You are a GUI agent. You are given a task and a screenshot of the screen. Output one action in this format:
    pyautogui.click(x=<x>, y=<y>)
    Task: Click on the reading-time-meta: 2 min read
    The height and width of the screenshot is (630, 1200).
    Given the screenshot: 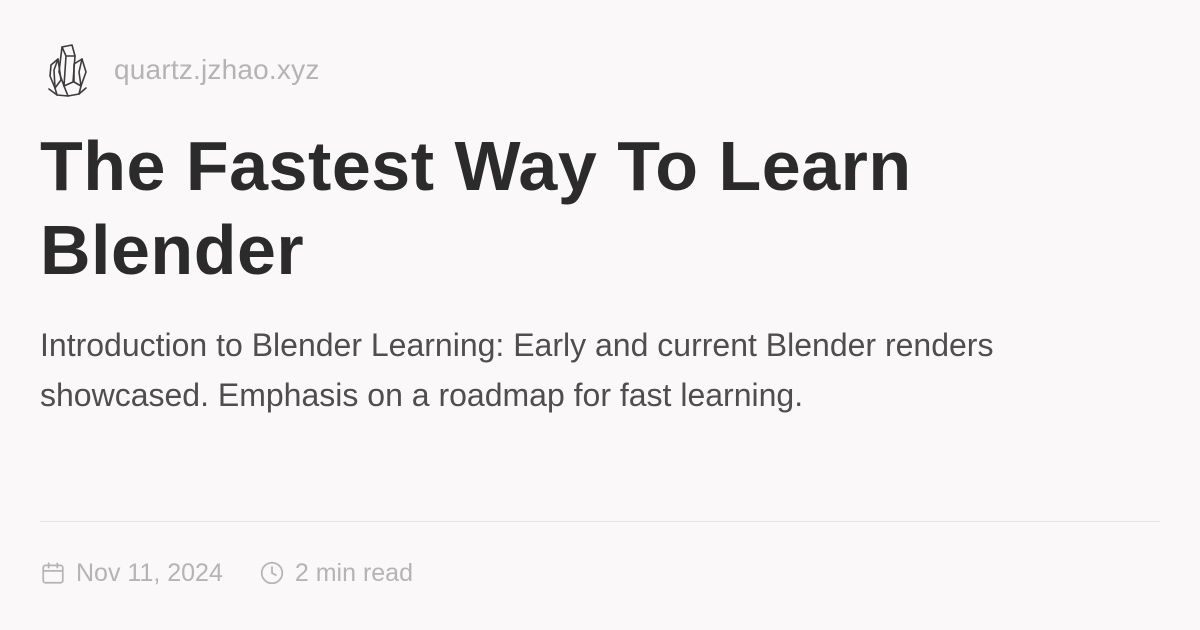 What is the action you would take?
    pyautogui.click(x=336, y=573)
    